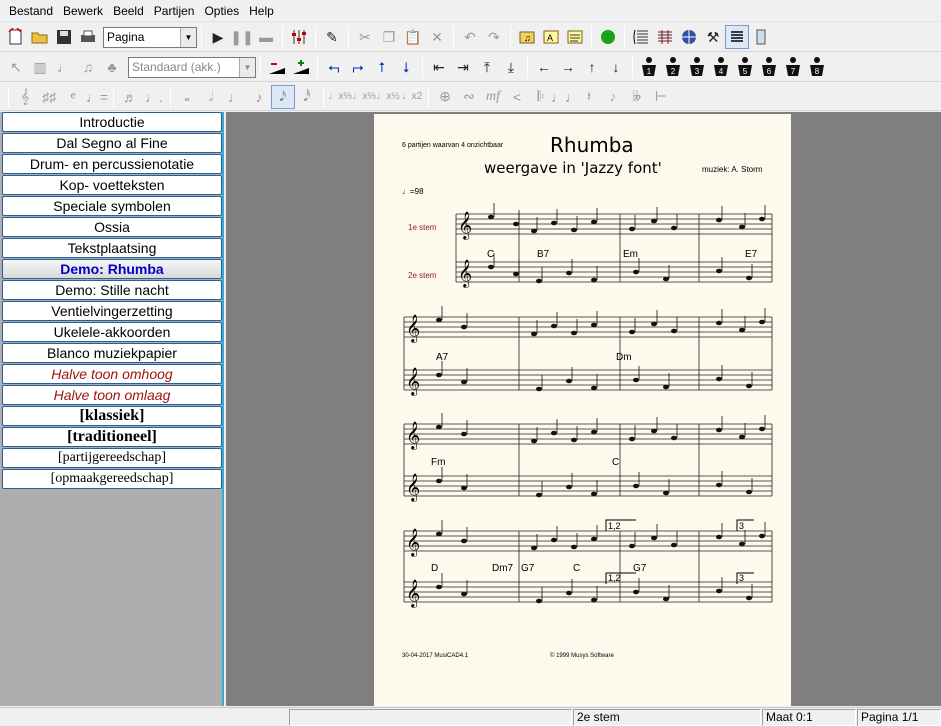 The image size is (941, 726). I want to click on pen-icon: ✎, so click(332, 37).